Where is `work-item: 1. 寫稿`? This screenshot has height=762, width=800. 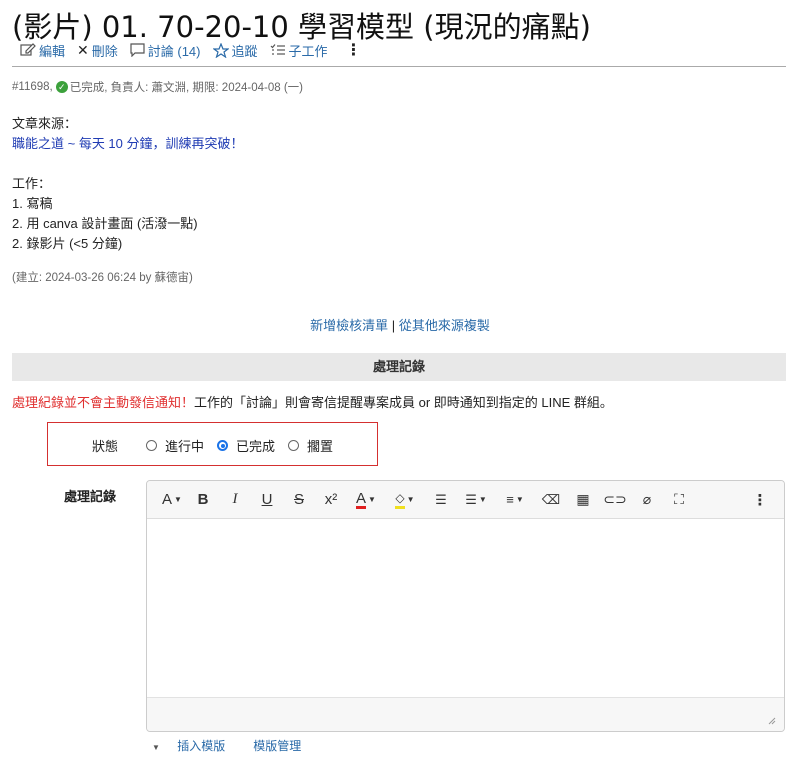 work-item: 1. 寫稿 is located at coordinates (32, 203).